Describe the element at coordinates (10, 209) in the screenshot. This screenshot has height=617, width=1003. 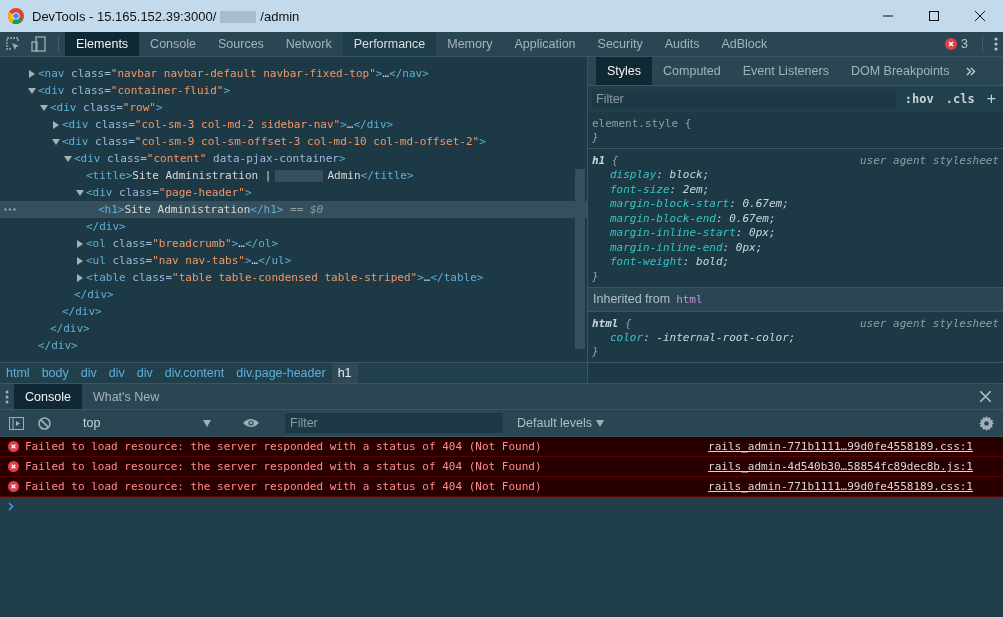
I see `more-icon` at that location.